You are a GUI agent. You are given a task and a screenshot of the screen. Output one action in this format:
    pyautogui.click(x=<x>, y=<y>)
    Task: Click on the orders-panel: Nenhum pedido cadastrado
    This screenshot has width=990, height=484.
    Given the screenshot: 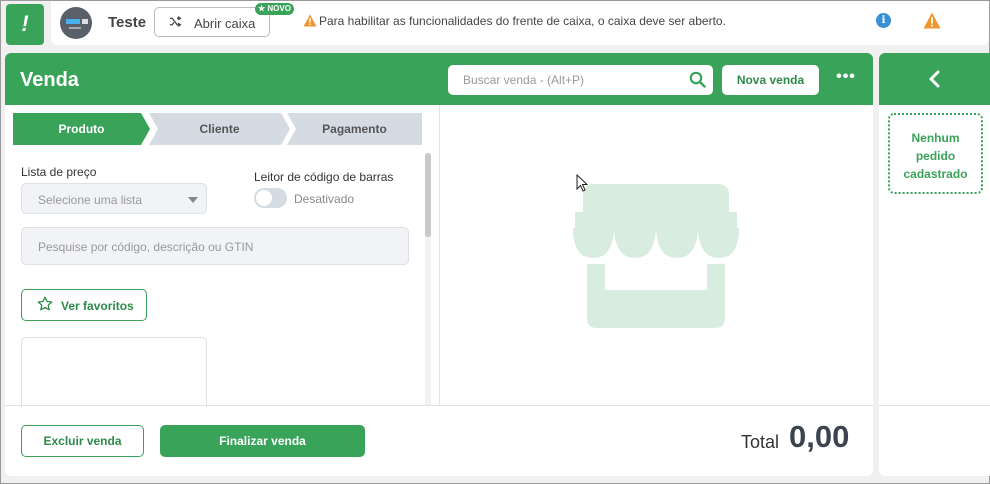 What is the action you would take?
    pyautogui.click(x=934, y=264)
    